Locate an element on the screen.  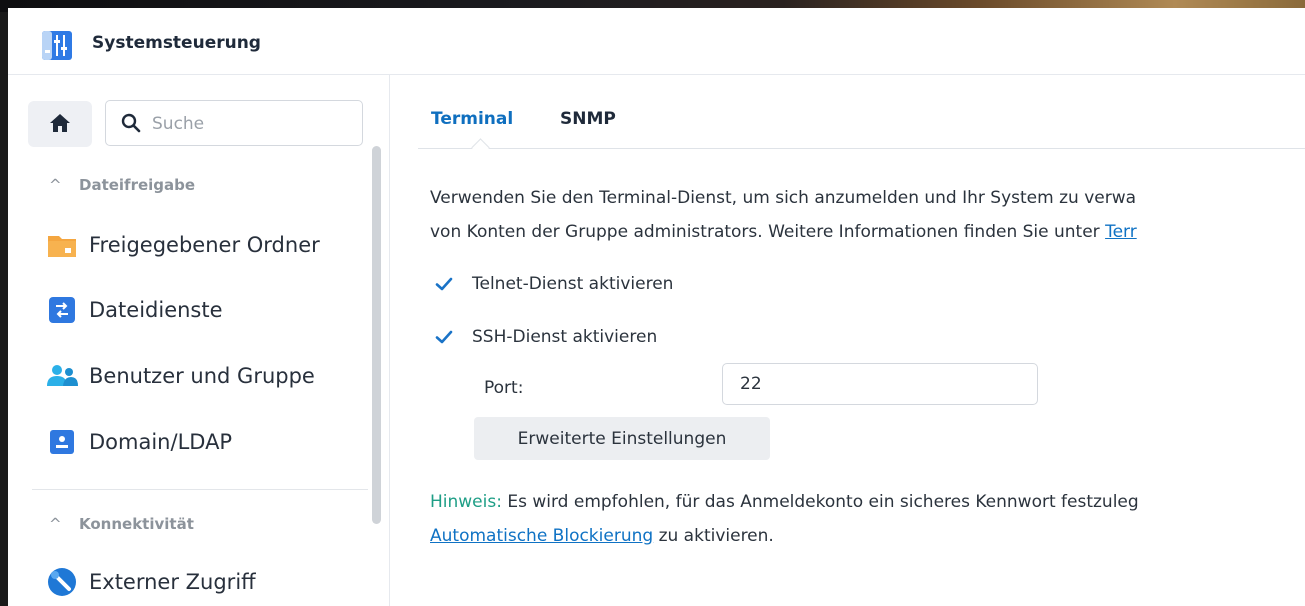
sidebar-item-externer-zugriff: Externer Zugriff is located at coordinates (206, 582).